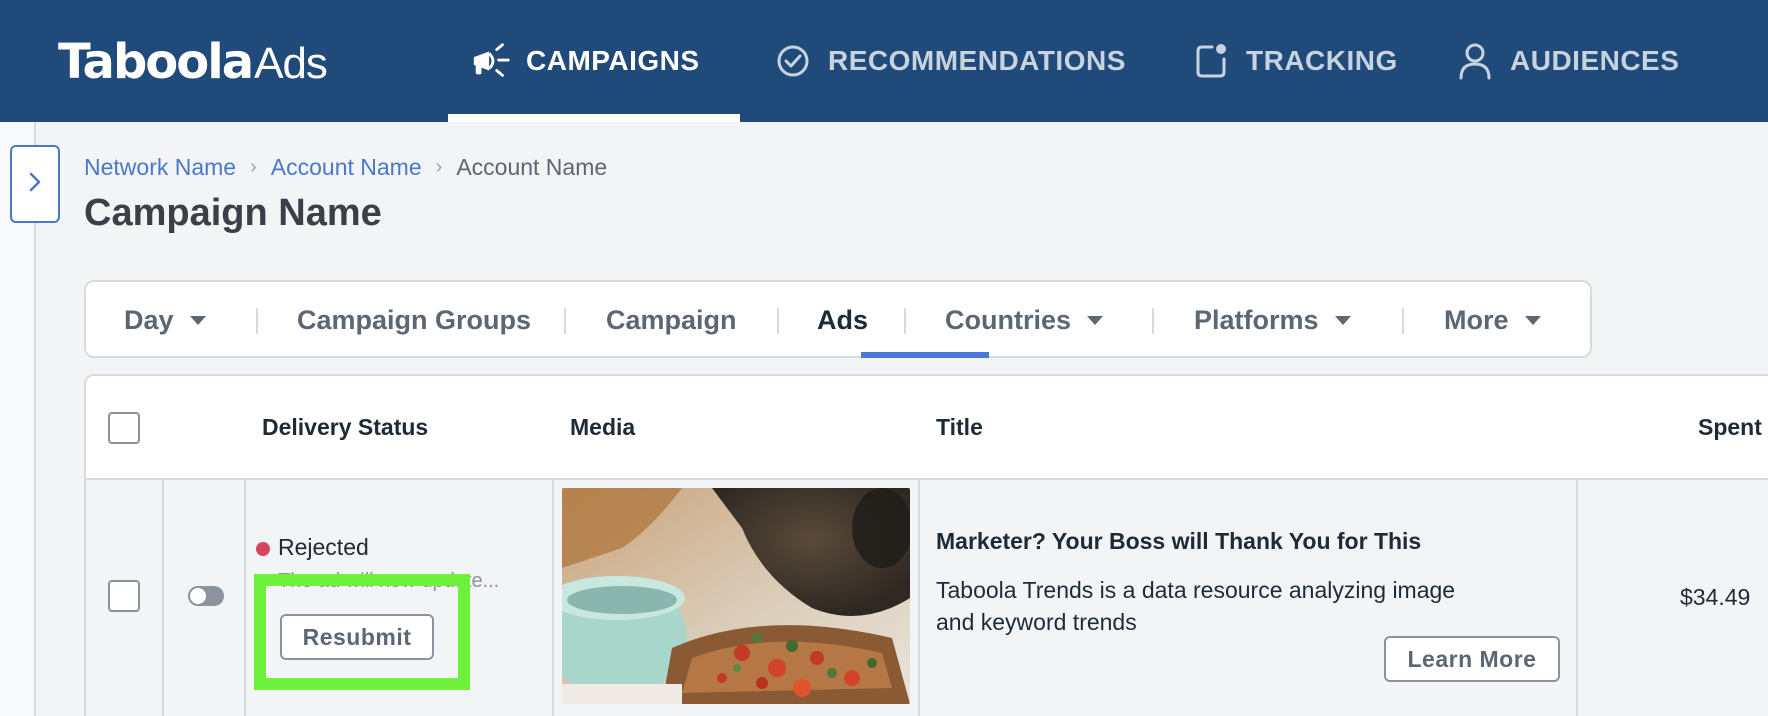  Describe the element at coordinates (1715, 597) in the screenshot. I see `spent-value: $34.49` at that location.